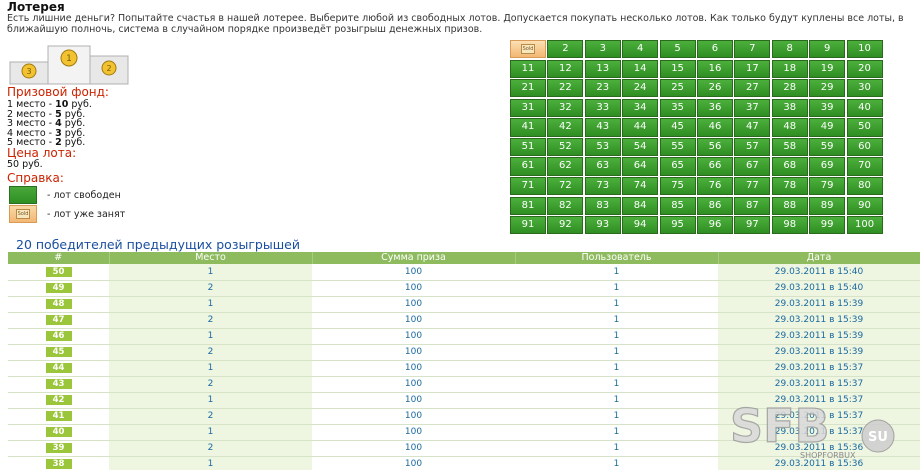  Describe the element at coordinates (528, 166) in the screenshot. I see `lot-cell: 61` at that location.